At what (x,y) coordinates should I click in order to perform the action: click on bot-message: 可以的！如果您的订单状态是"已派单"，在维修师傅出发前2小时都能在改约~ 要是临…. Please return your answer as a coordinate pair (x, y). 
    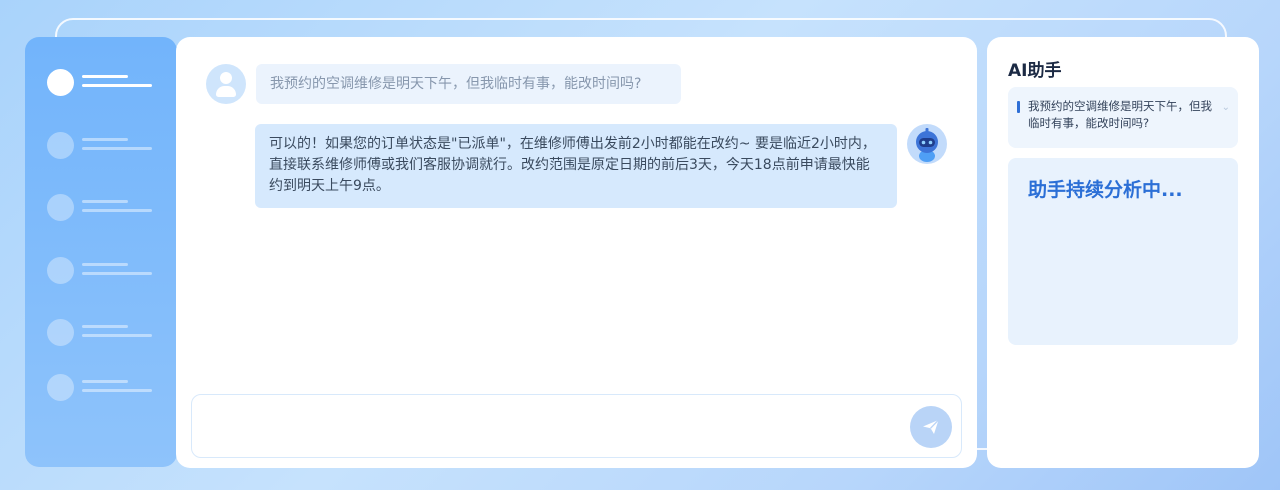
    Looking at the image, I should click on (576, 166).